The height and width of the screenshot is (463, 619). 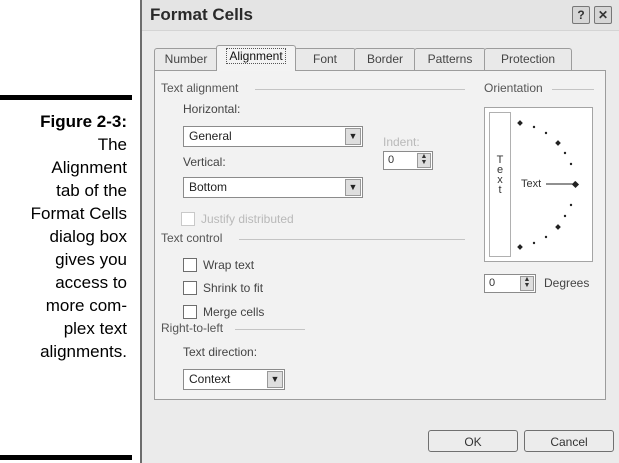 I want to click on tab-patterns: Patterns, so click(x=450, y=59).